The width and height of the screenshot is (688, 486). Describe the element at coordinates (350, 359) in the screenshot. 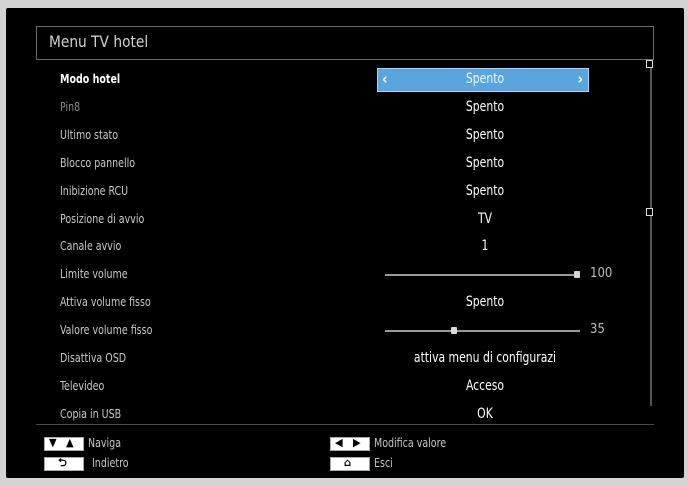

I see `setting-row-disattiva-osd: Disattiva OSD attiva menu di configurazi` at that location.